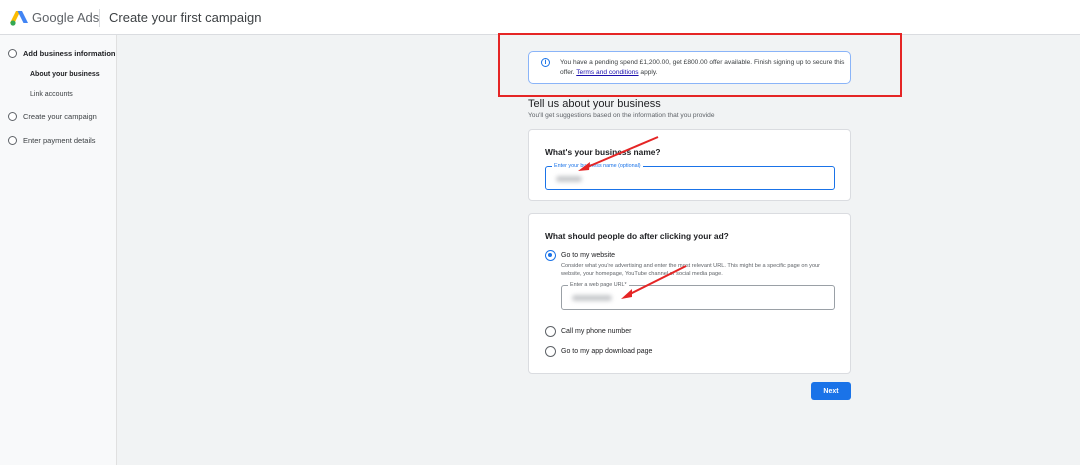 The width and height of the screenshot is (1080, 465). I want to click on brand-name: Google Ads, so click(66, 17).